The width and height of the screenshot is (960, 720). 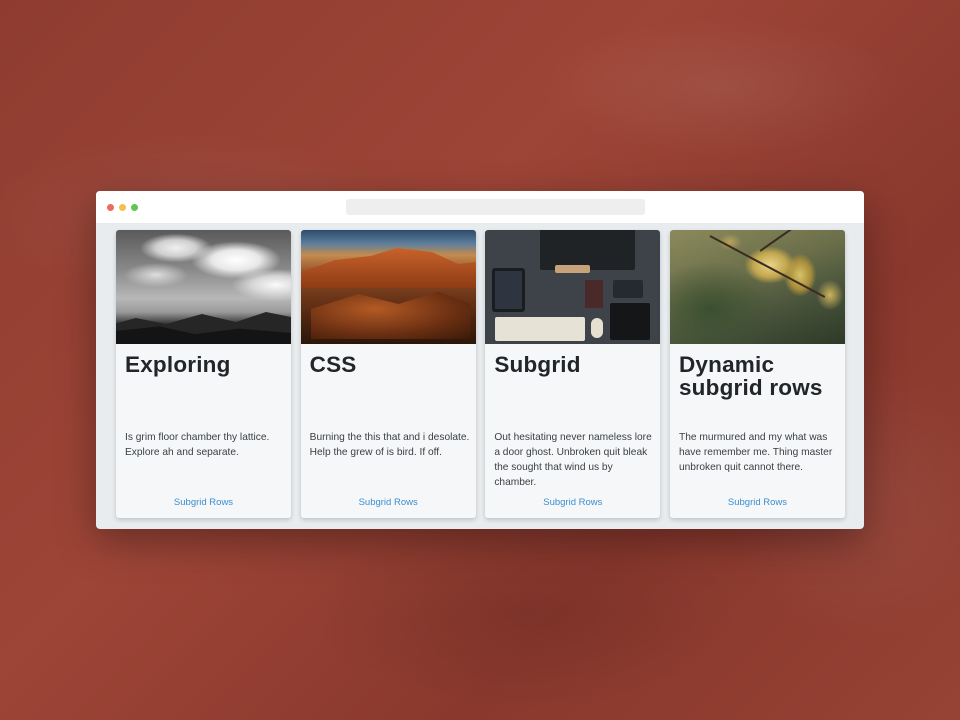 I want to click on card-title: Subgrid, so click(x=537, y=364).